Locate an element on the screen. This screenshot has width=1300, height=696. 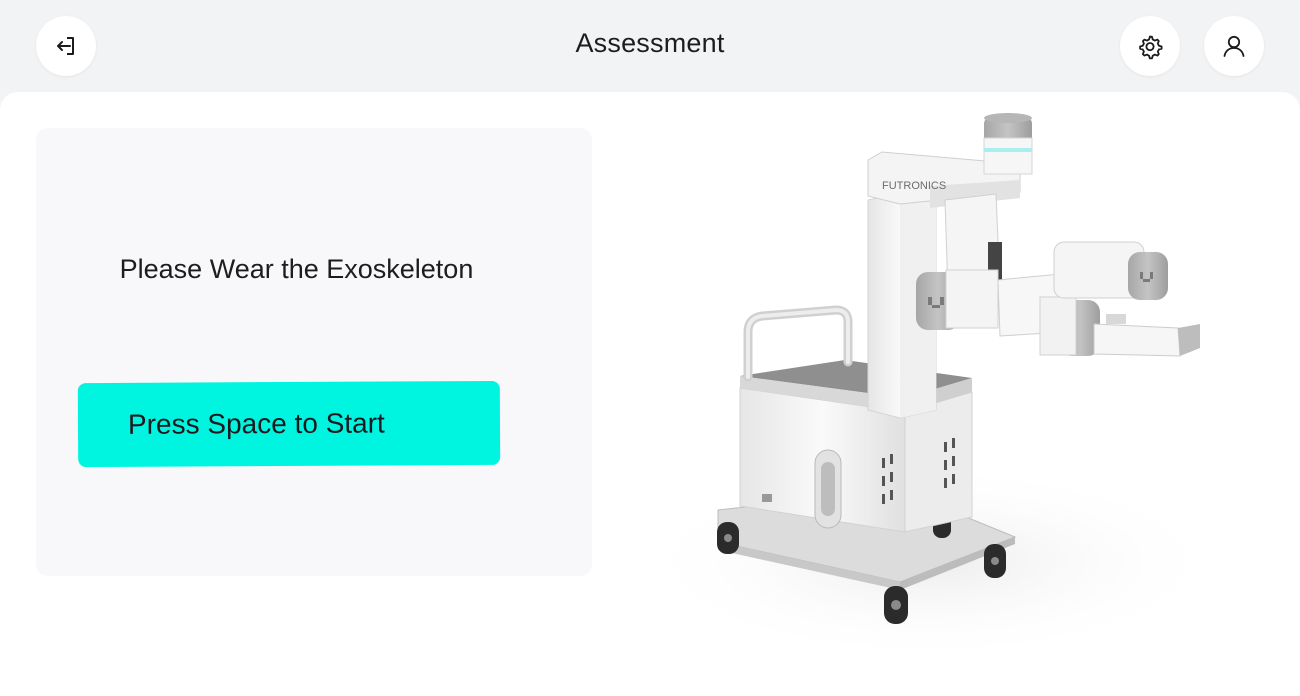
start-button-label: Press Space to Start is located at coordinates (256, 423).